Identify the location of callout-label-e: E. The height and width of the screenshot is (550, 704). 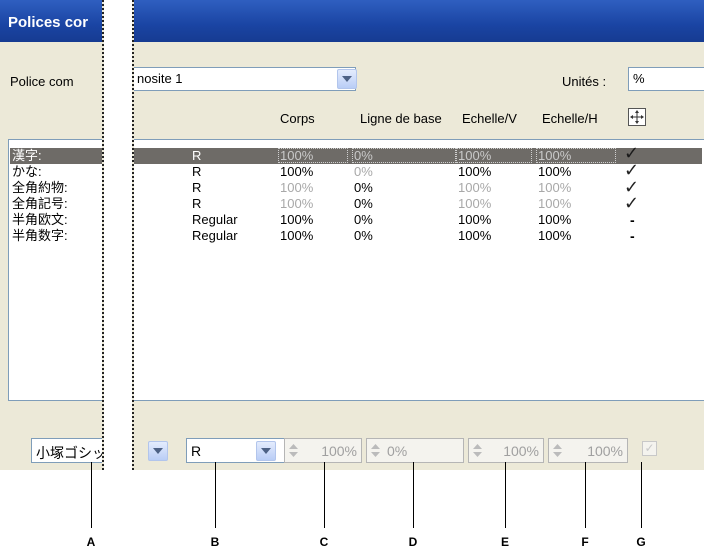
(504, 542).